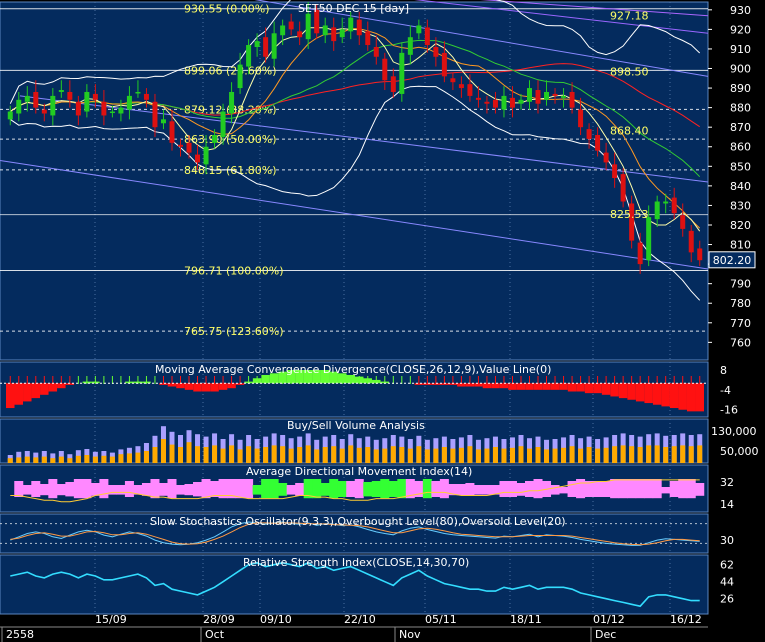  What do you see at coordinates (234, 331) in the screenshot?
I see `fib-level-label: 765.75 (123.60%)` at bounding box center [234, 331].